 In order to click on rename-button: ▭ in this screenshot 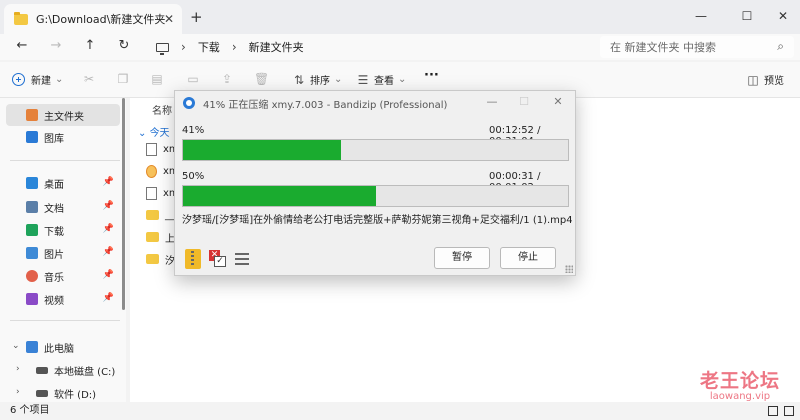, I will do `click(193, 79)`.